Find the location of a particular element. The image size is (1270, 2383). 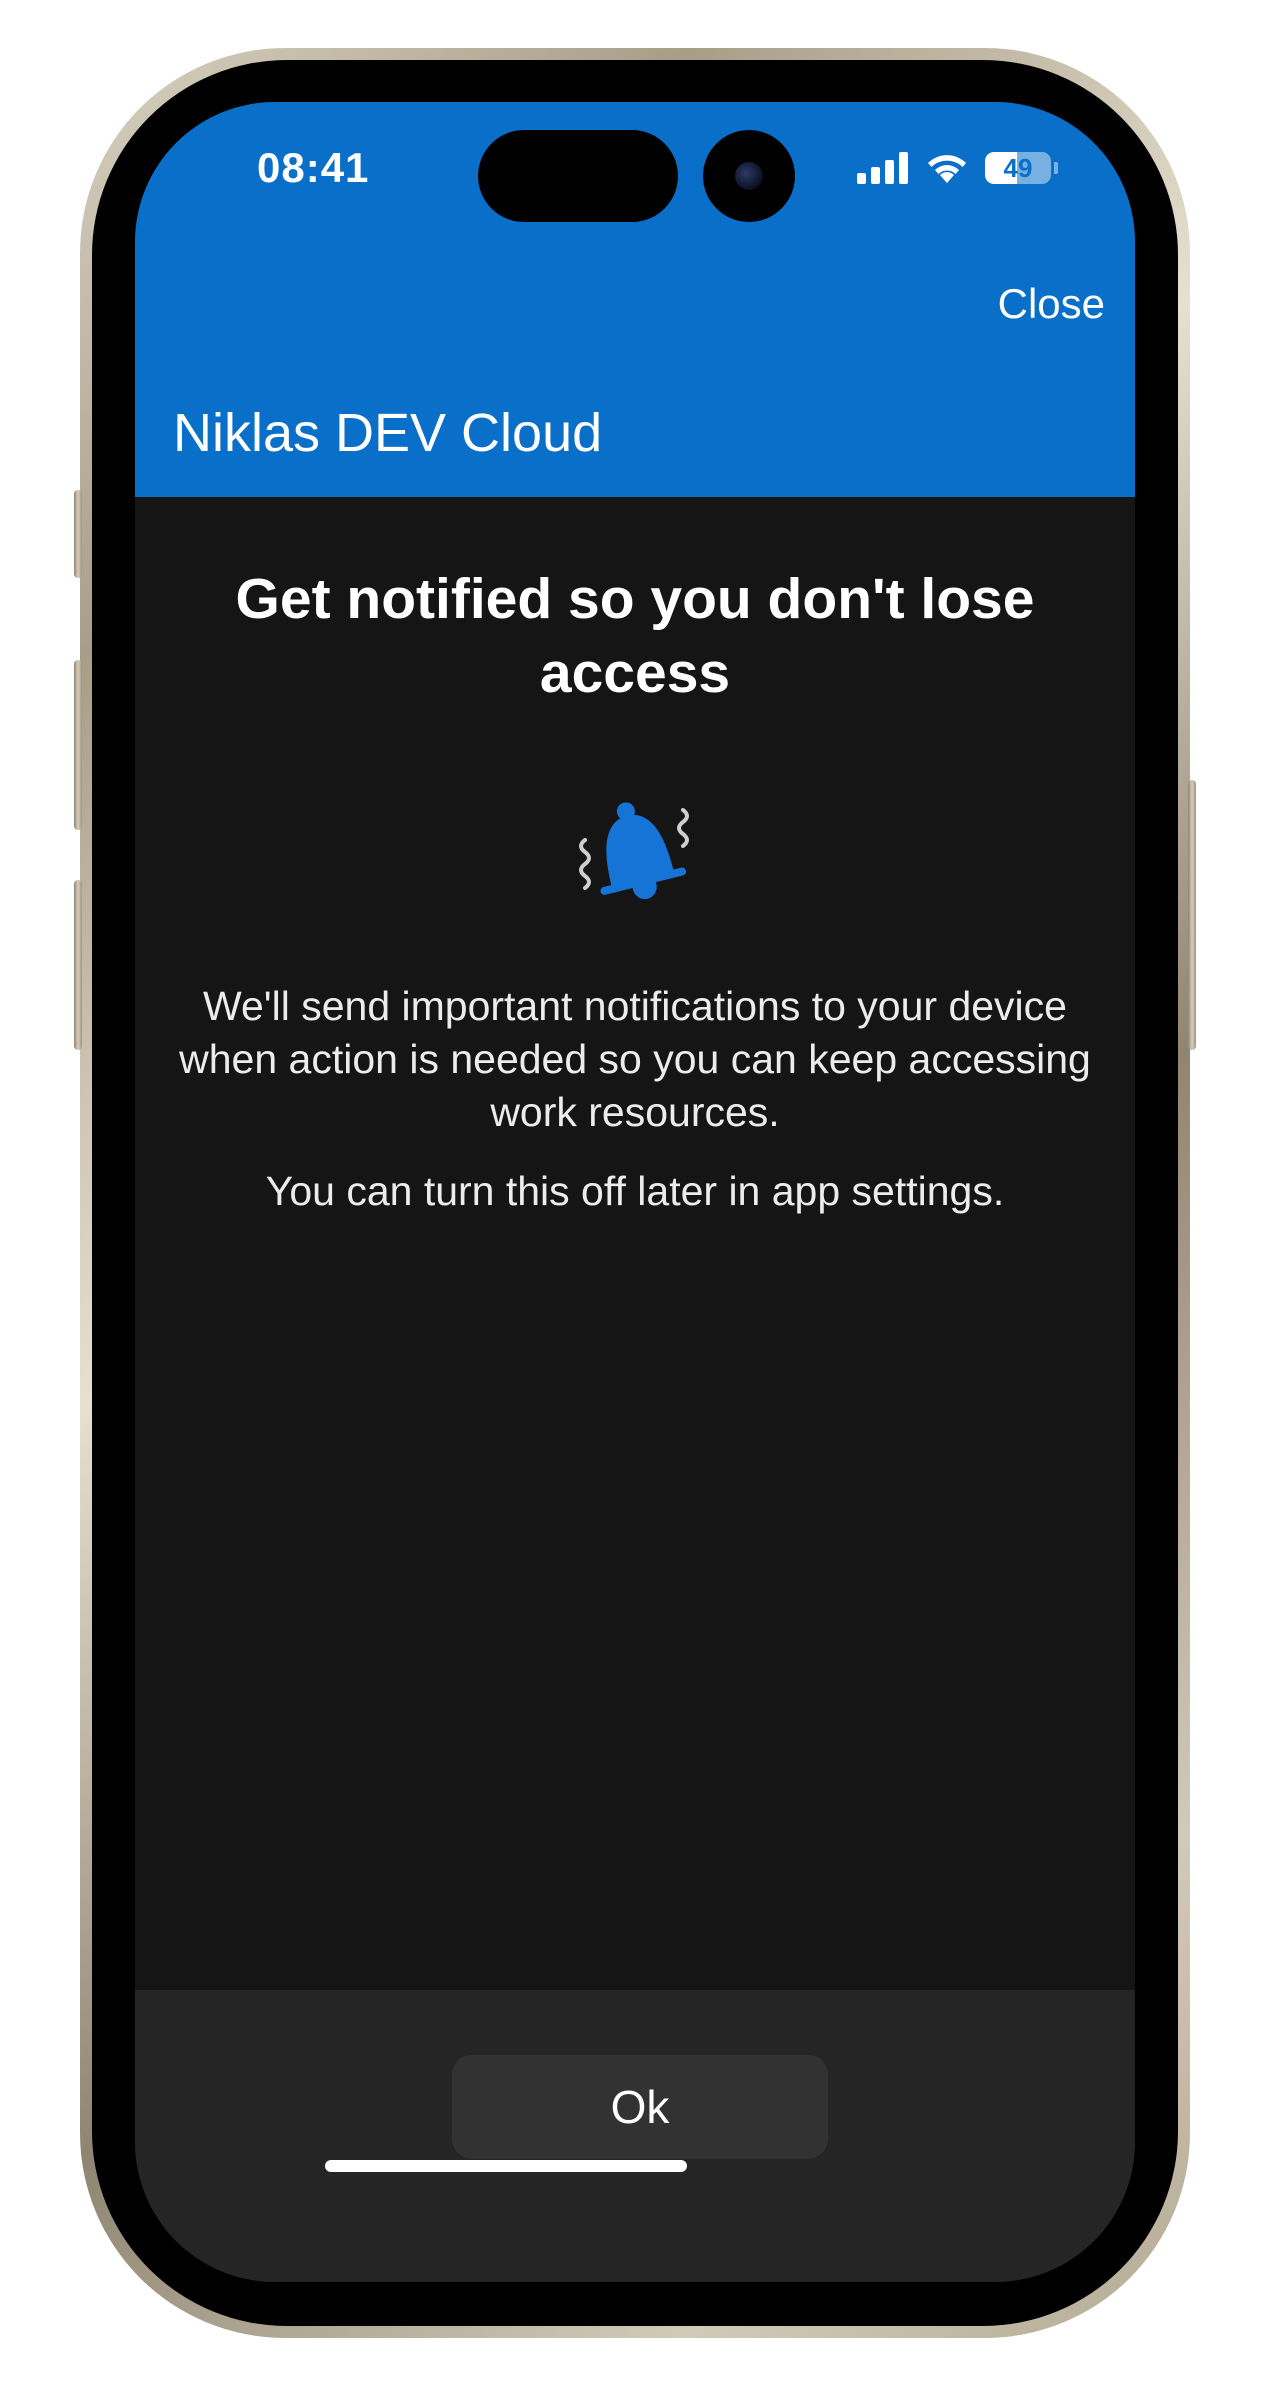

action-button is located at coordinates (78, 534).